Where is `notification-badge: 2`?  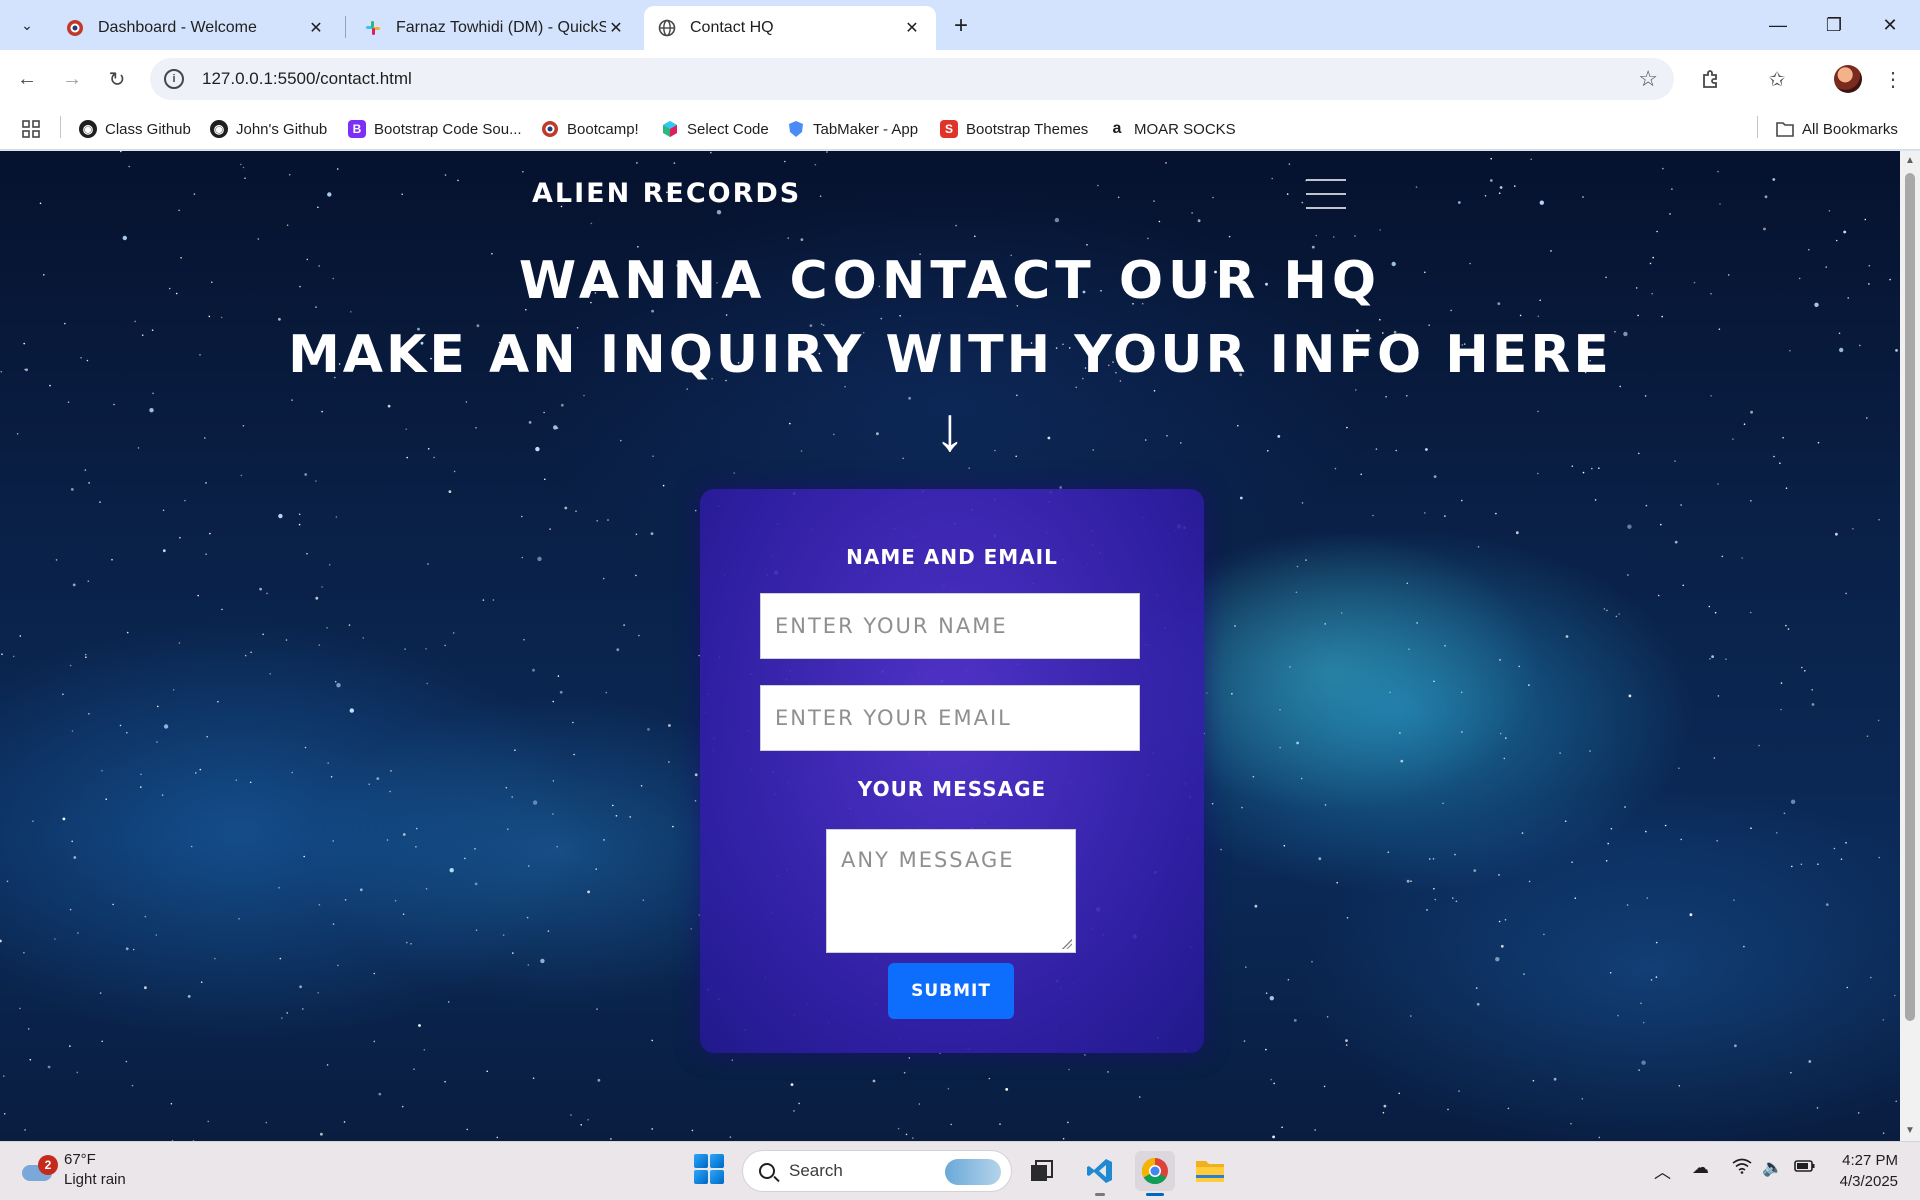
notification-badge: 2 is located at coordinates (48, 1165).